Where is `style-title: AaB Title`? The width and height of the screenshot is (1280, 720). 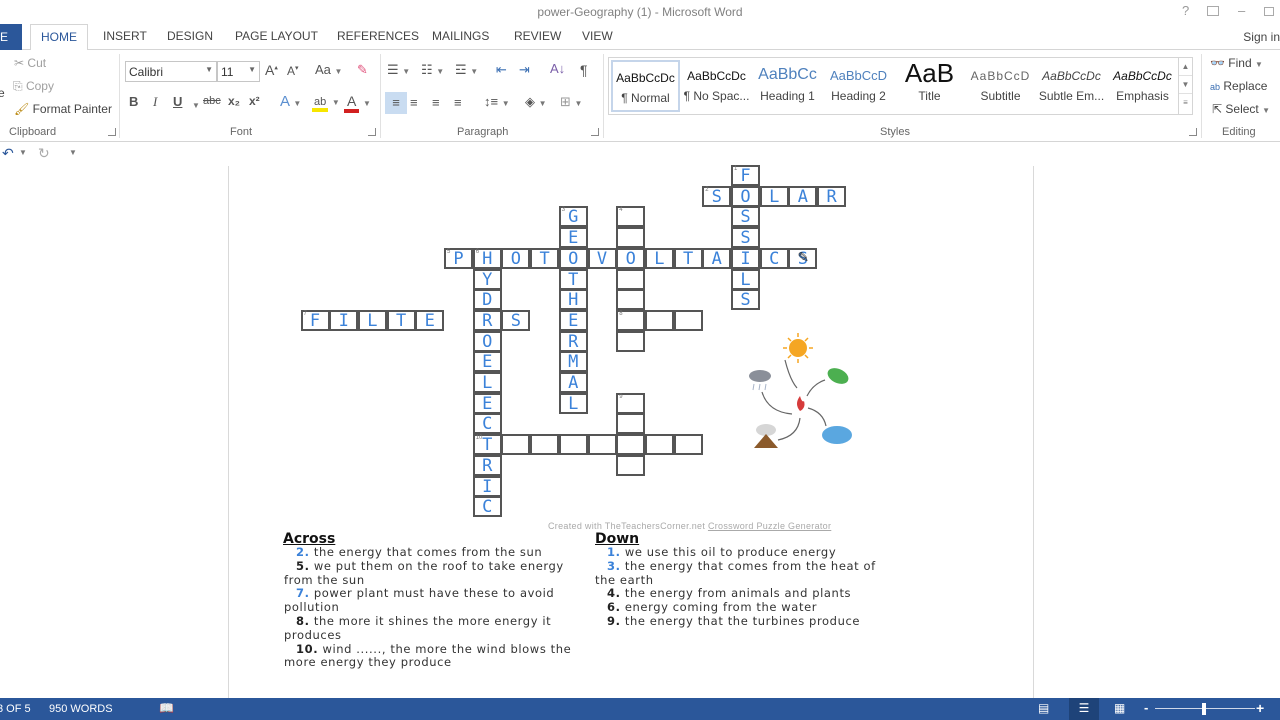 style-title: AaB Title is located at coordinates (929, 85).